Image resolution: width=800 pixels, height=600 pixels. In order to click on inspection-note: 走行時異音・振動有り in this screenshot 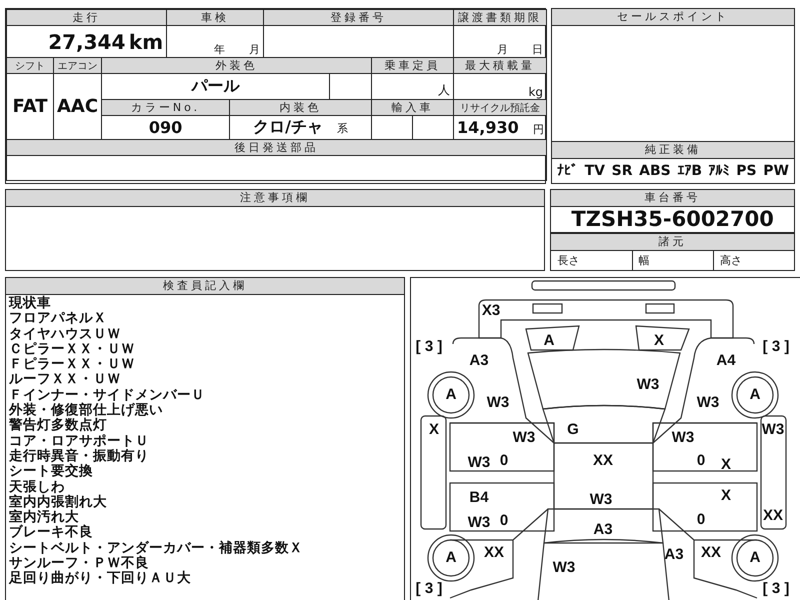, I will do `click(79, 456)`.